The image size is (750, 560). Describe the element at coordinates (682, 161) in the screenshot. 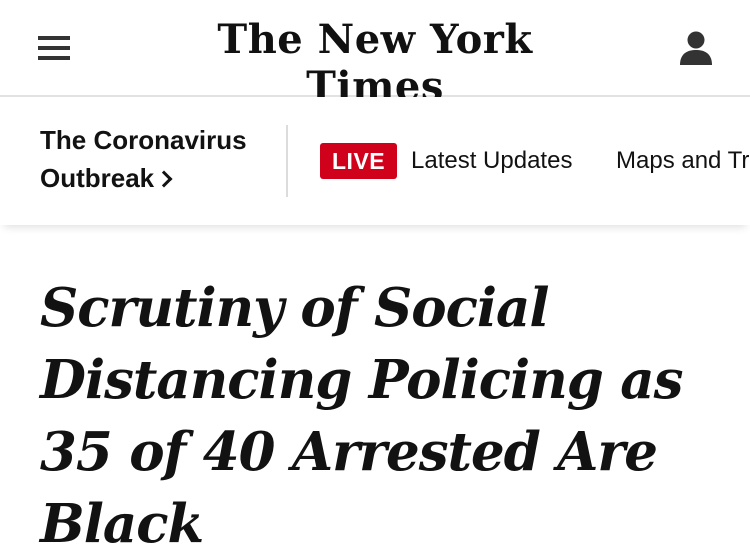

I see `nav-link-maps: Maps and Tr` at that location.